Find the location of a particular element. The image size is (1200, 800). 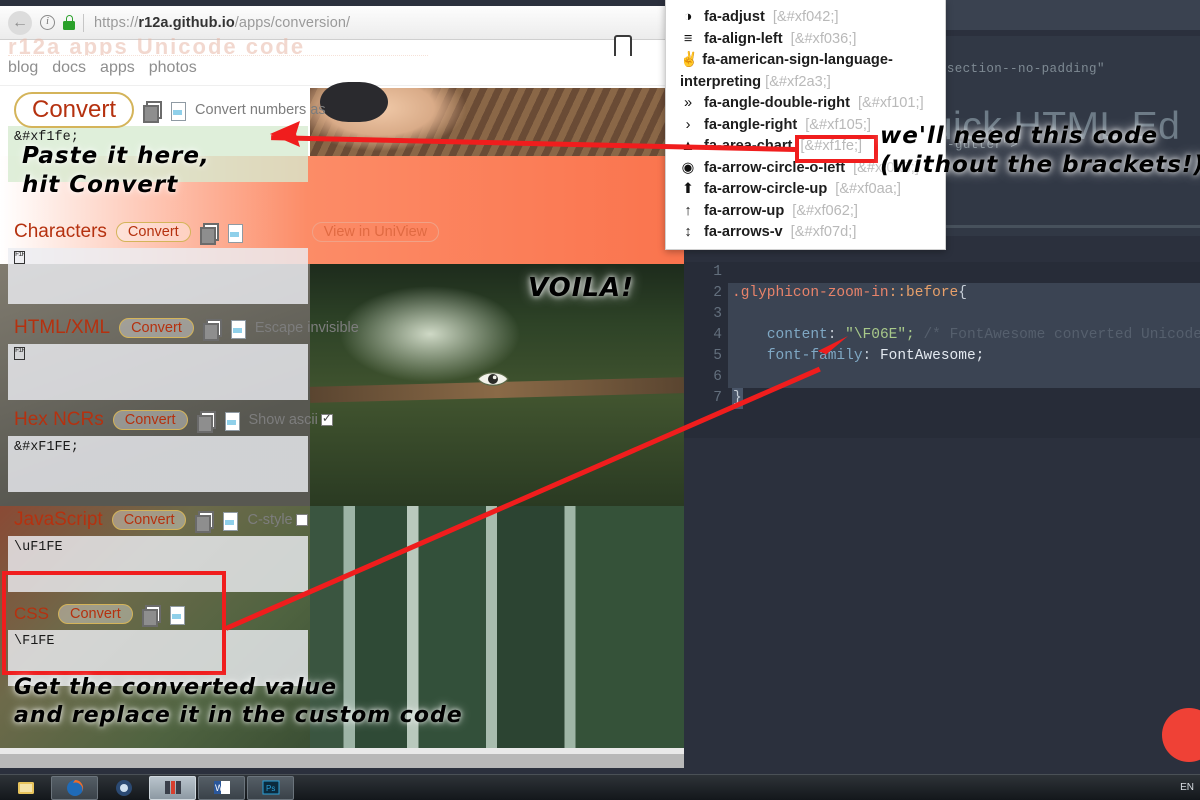

eye-icon is located at coordinates (493, 379).